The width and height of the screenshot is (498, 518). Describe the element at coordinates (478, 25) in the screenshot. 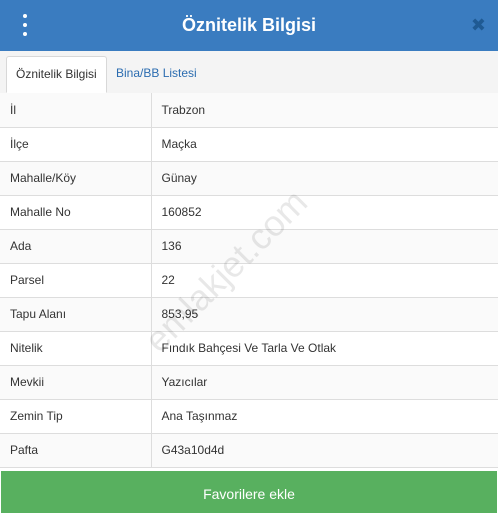

I see `close-icon: ✖` at that location.